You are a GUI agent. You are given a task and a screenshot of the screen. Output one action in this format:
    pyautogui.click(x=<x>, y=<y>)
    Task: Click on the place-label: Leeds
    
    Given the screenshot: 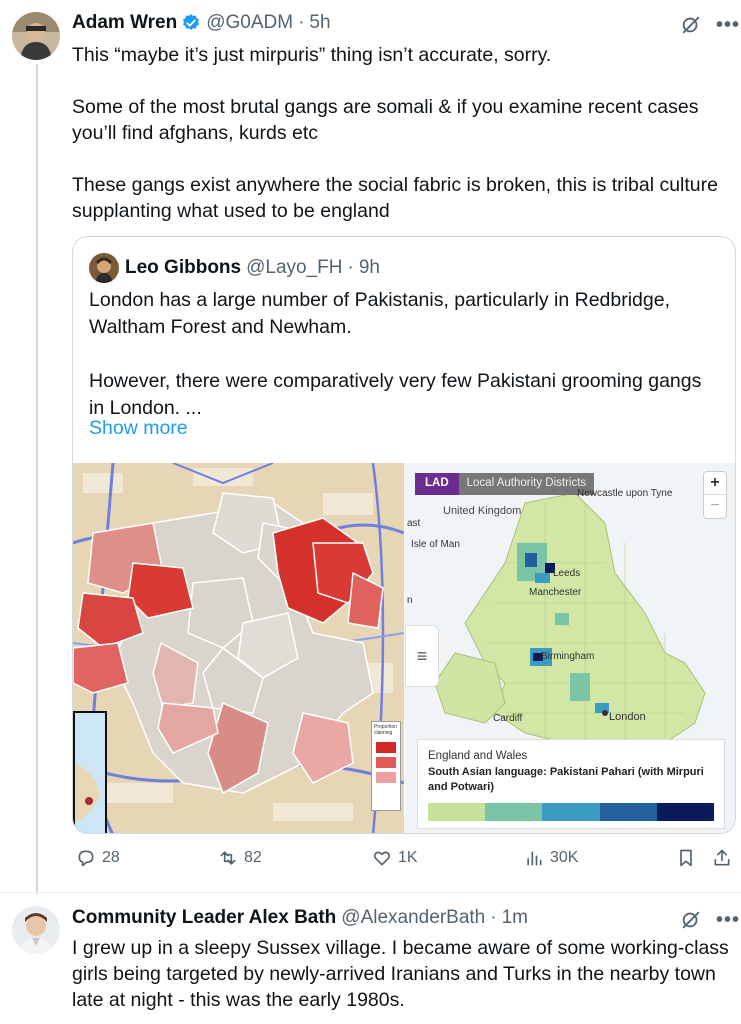 What is the action you would take?
    pyautogui.click(x=567, y=573)
    